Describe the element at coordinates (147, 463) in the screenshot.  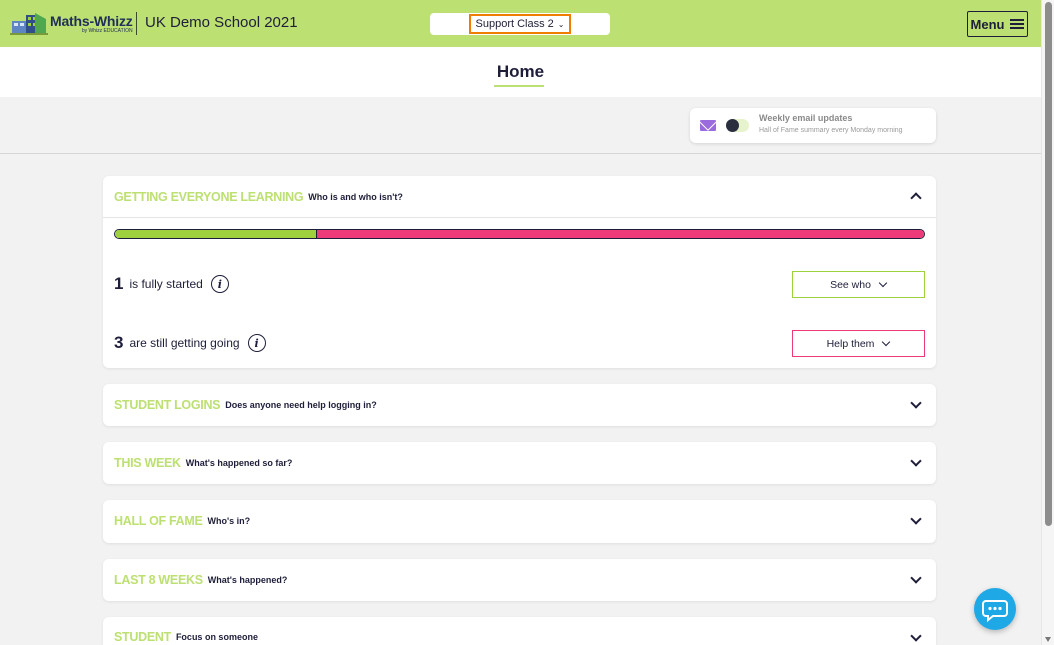
I see `section-title: THIS WEEK` at that location.